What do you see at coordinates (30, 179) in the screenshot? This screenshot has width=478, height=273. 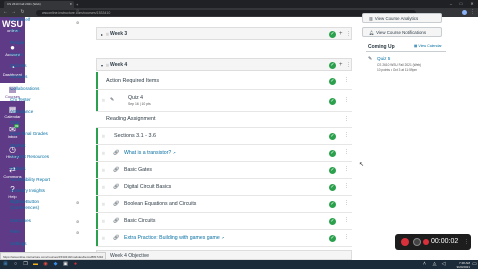 I see `course-nav-accessibility-report: Accessibility Report` at bounding box center [30, 179].